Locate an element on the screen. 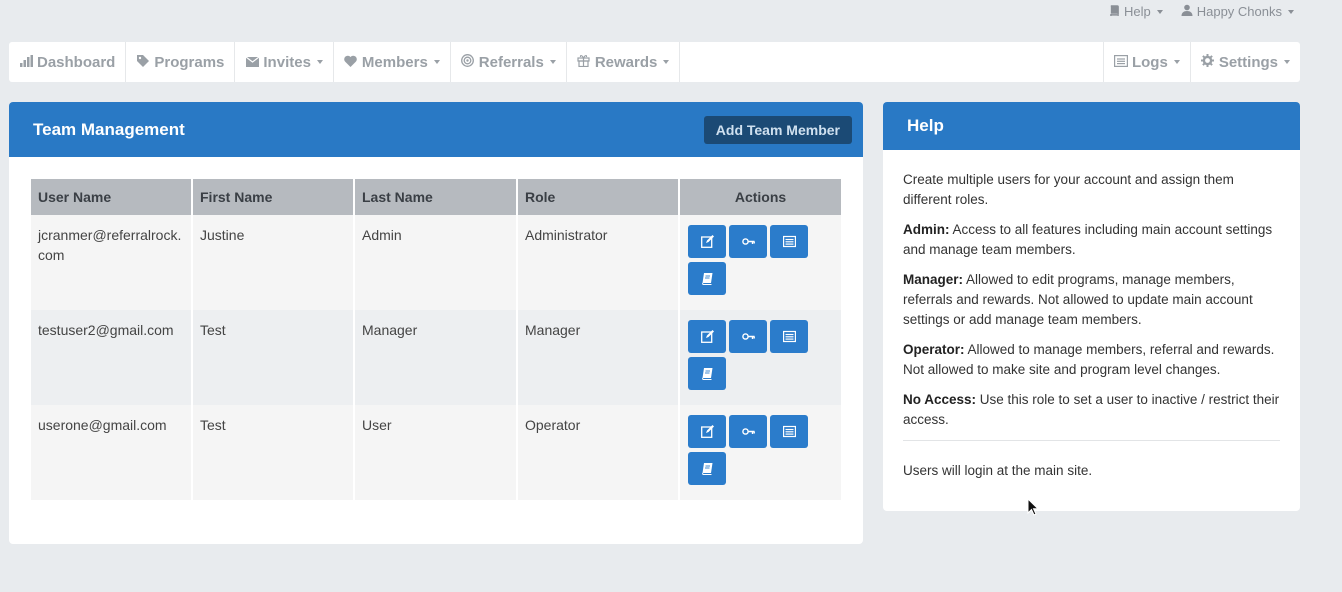  user-menu: Happy Chonks is located at coordinates (1237, 11).